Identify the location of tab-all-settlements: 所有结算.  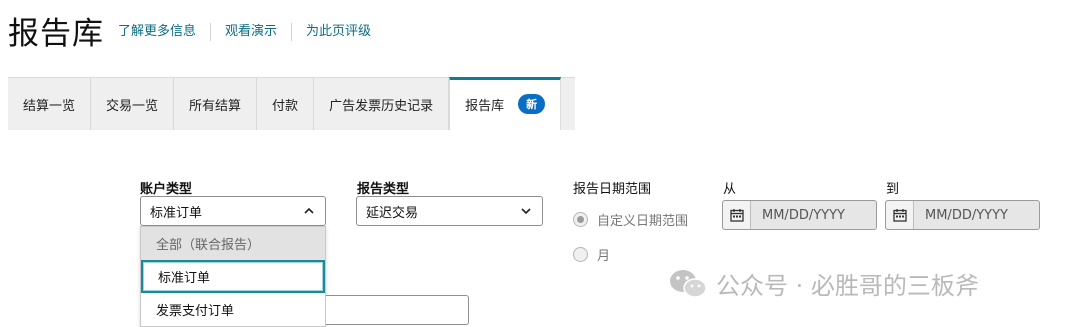
(216, 104).